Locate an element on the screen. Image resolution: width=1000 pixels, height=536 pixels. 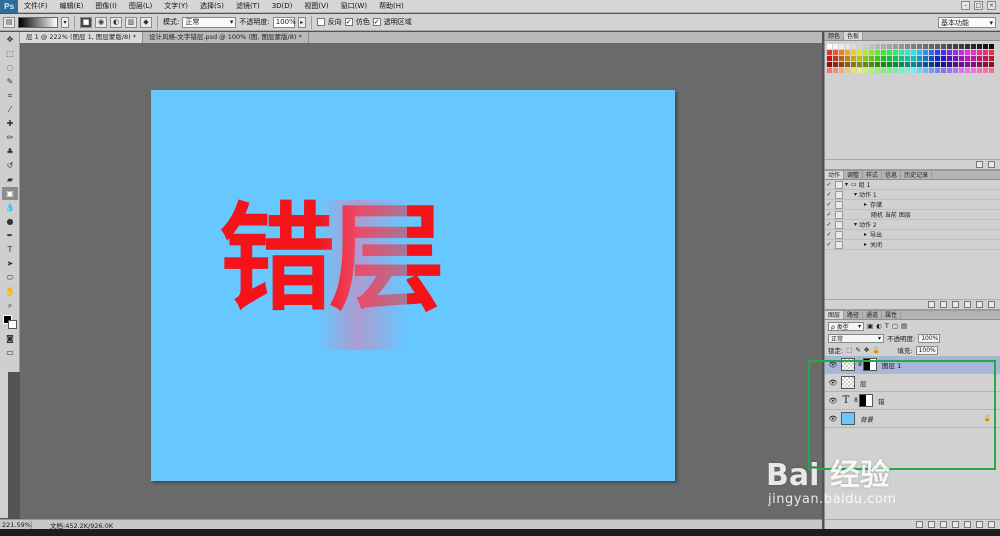
blend-mode-select: 正常 ▾ is located at coordinates (856, 338).